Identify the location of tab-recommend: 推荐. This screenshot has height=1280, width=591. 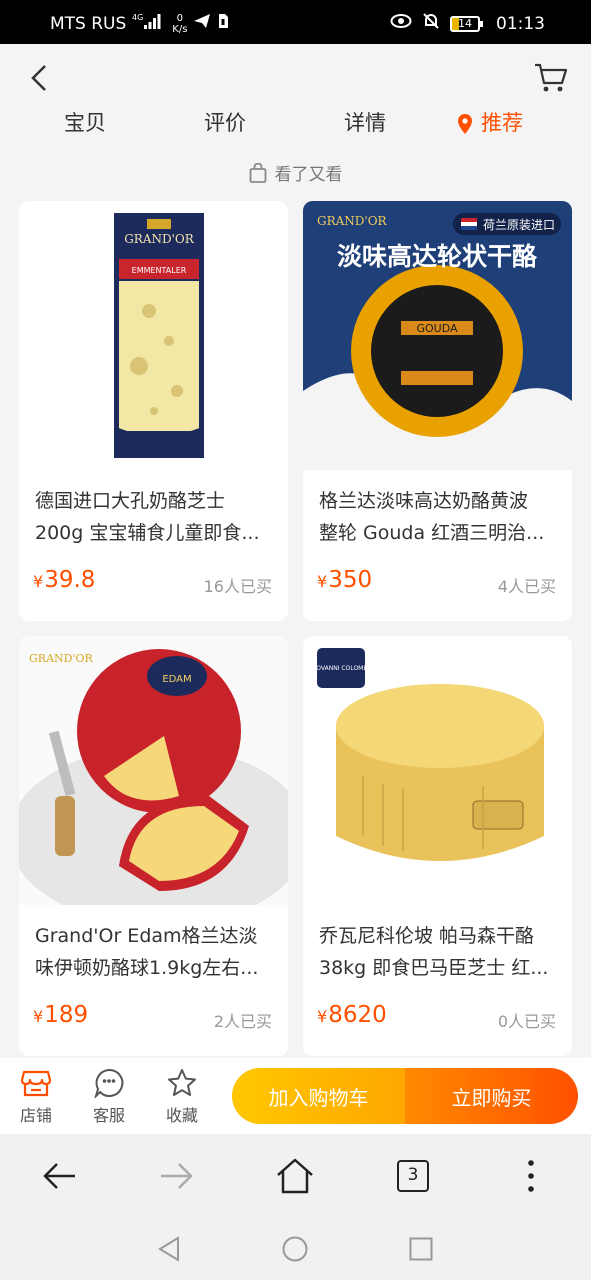
(490, 123).